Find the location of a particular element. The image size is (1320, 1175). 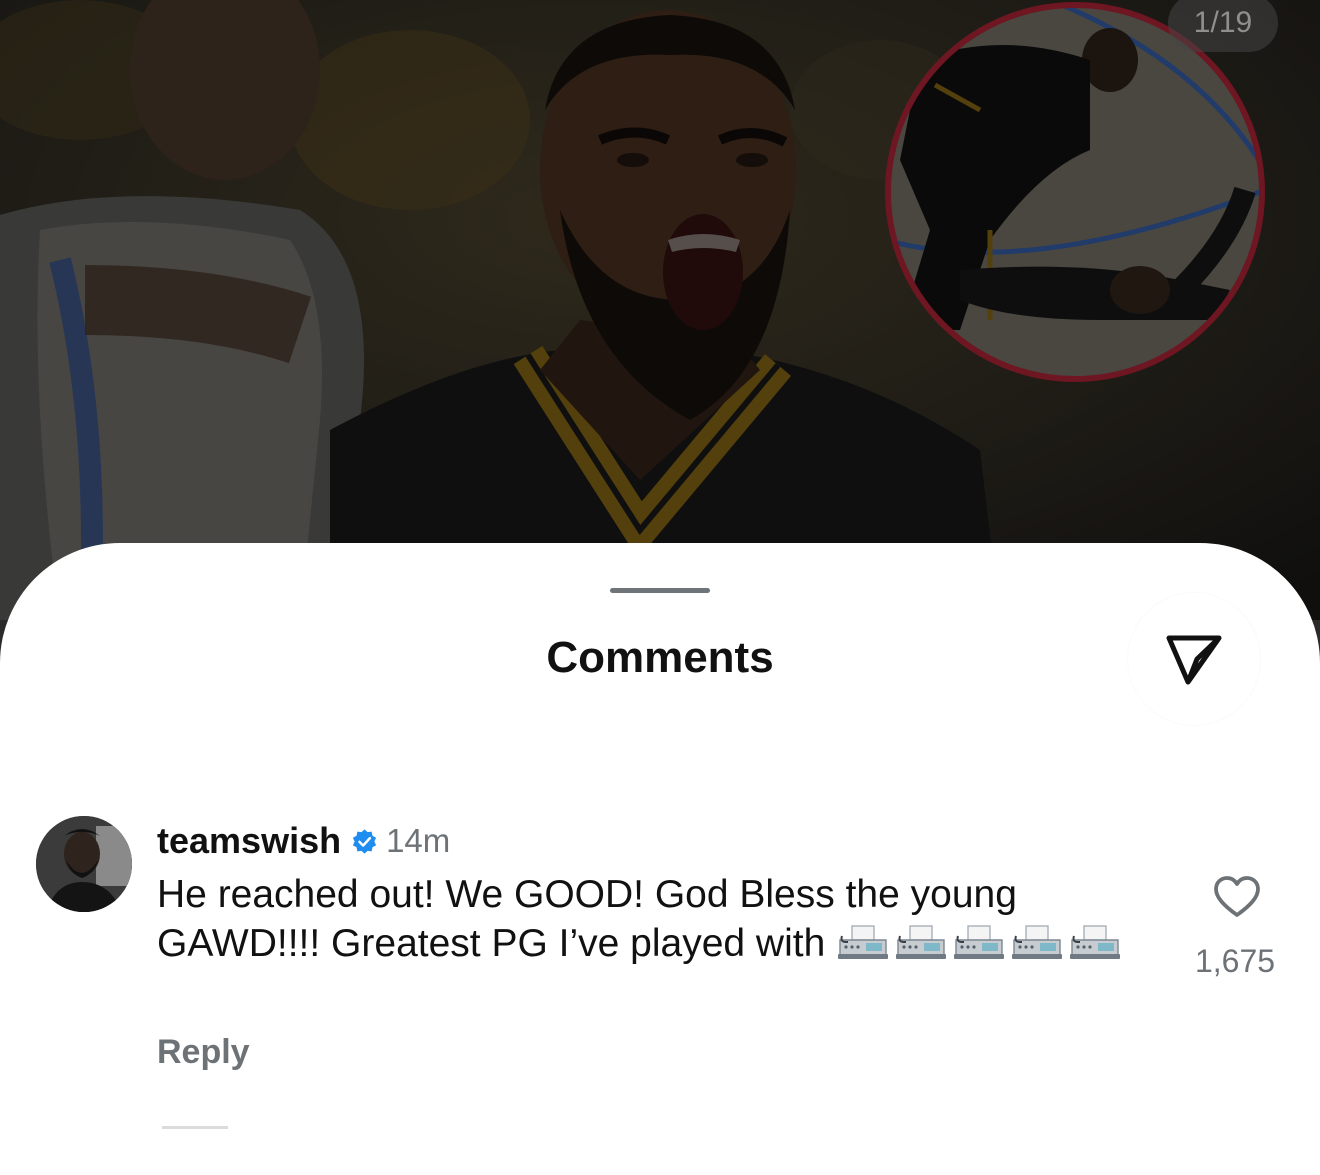

share-button is located at coordinates (1194, 659).